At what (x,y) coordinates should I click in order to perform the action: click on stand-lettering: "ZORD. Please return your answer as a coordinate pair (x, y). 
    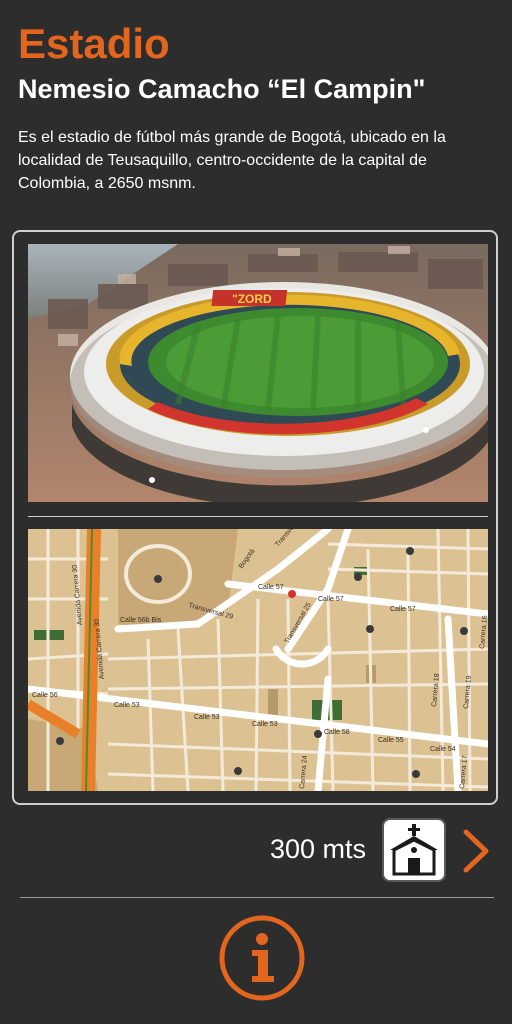
    Looking at the image, I should click on (252, 299).